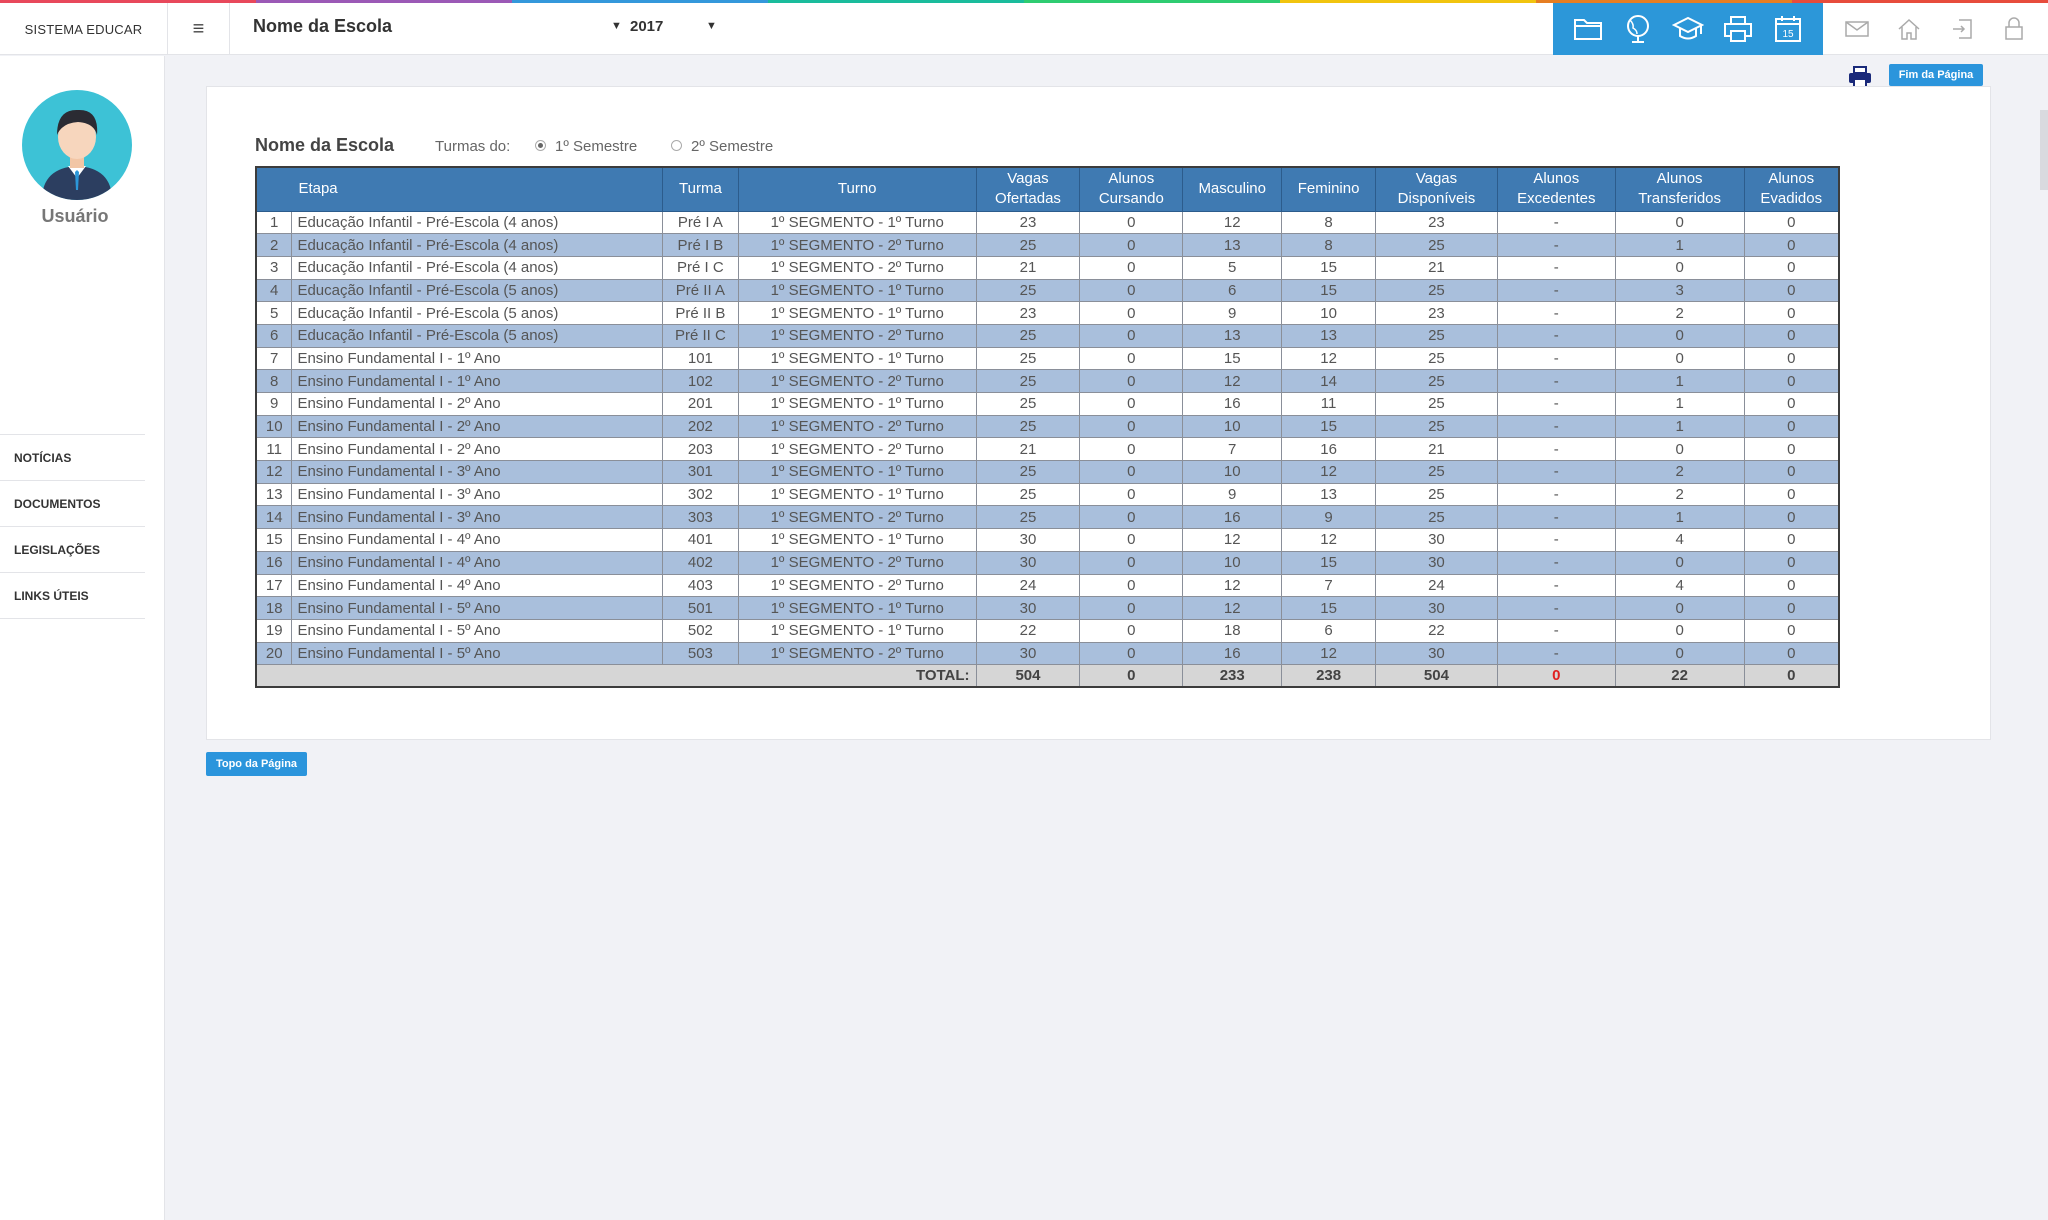 This screenshot has width=2048, height=1220. What do you see at coordinates (646, 26) in the screenshot?
I see `year-select: 2017` at bounding box center [646, 26].